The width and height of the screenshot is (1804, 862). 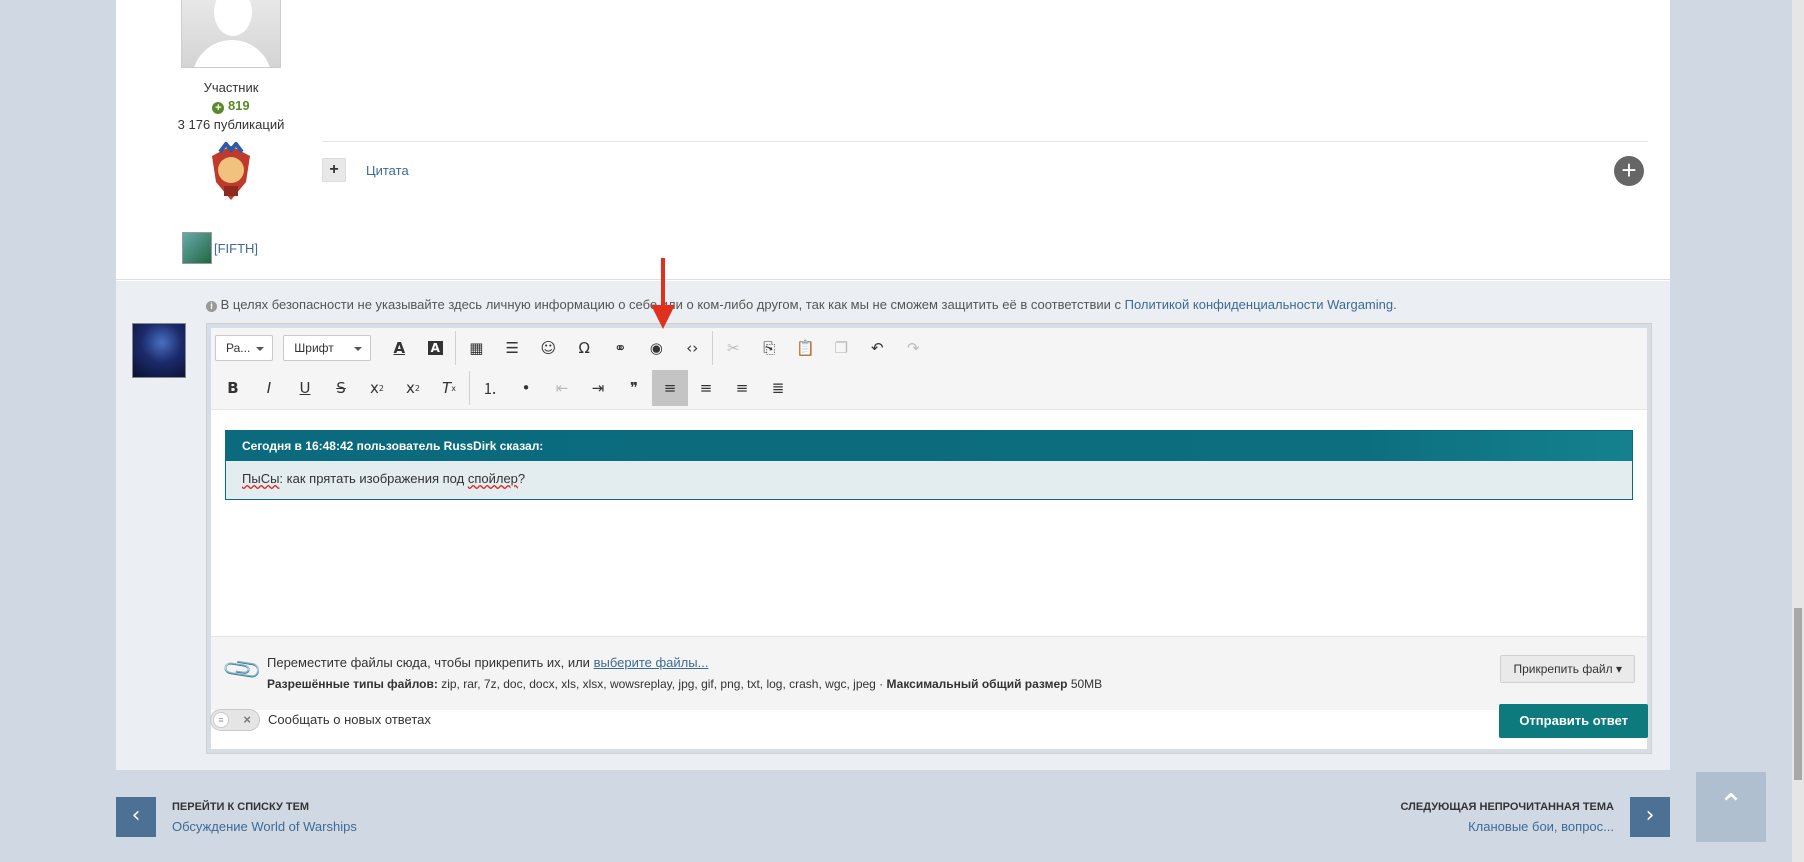 What do you see at coordinates (663, 317) in the screenshot?
I see `annotation-arrow-head` at bounding box center [663, 317].